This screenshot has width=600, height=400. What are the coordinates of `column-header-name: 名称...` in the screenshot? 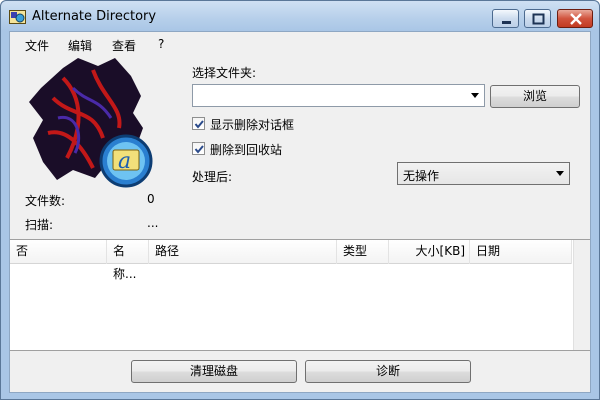 It's located at (128, 260).